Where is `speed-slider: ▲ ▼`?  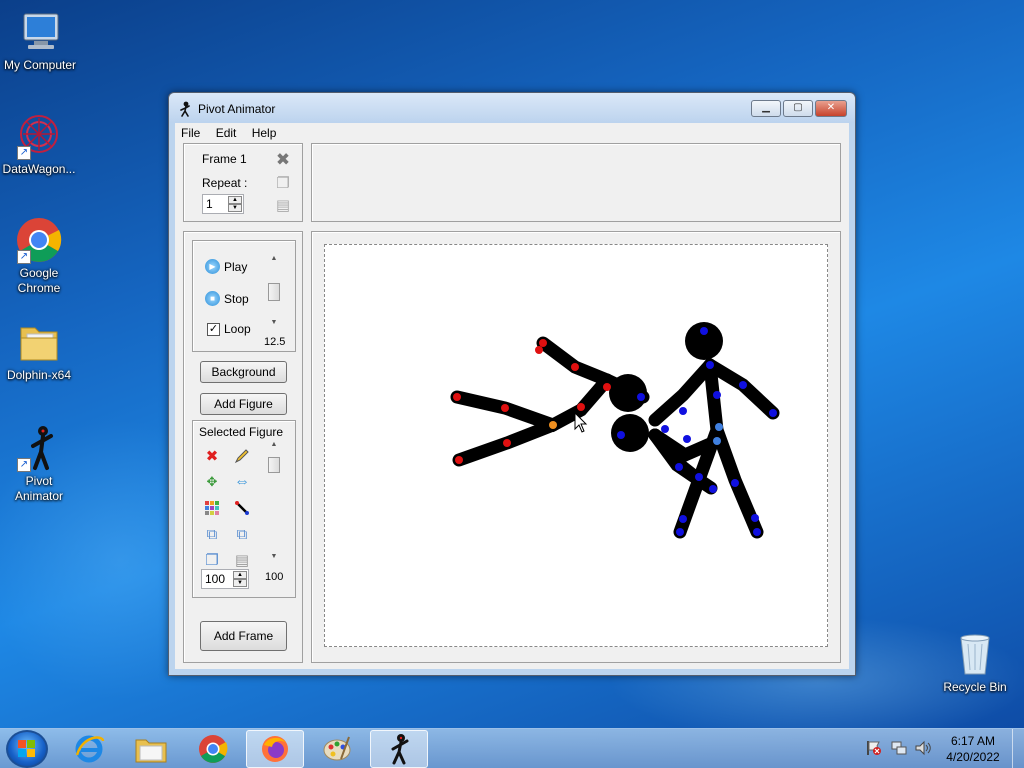
speed-slider: ▲ ▼ is located at coordinates (274, 293).